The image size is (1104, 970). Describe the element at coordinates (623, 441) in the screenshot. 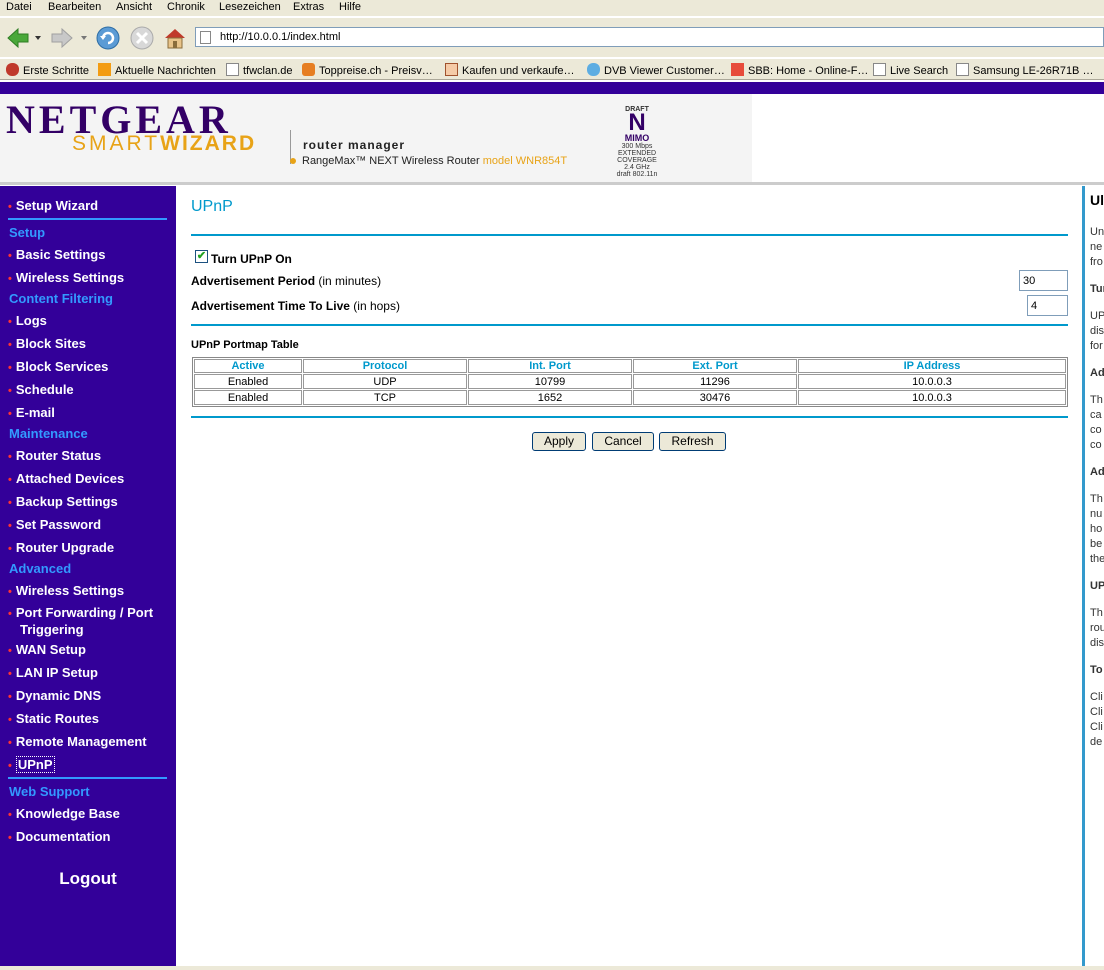

I see `cancel-button: Cancel` at that location.